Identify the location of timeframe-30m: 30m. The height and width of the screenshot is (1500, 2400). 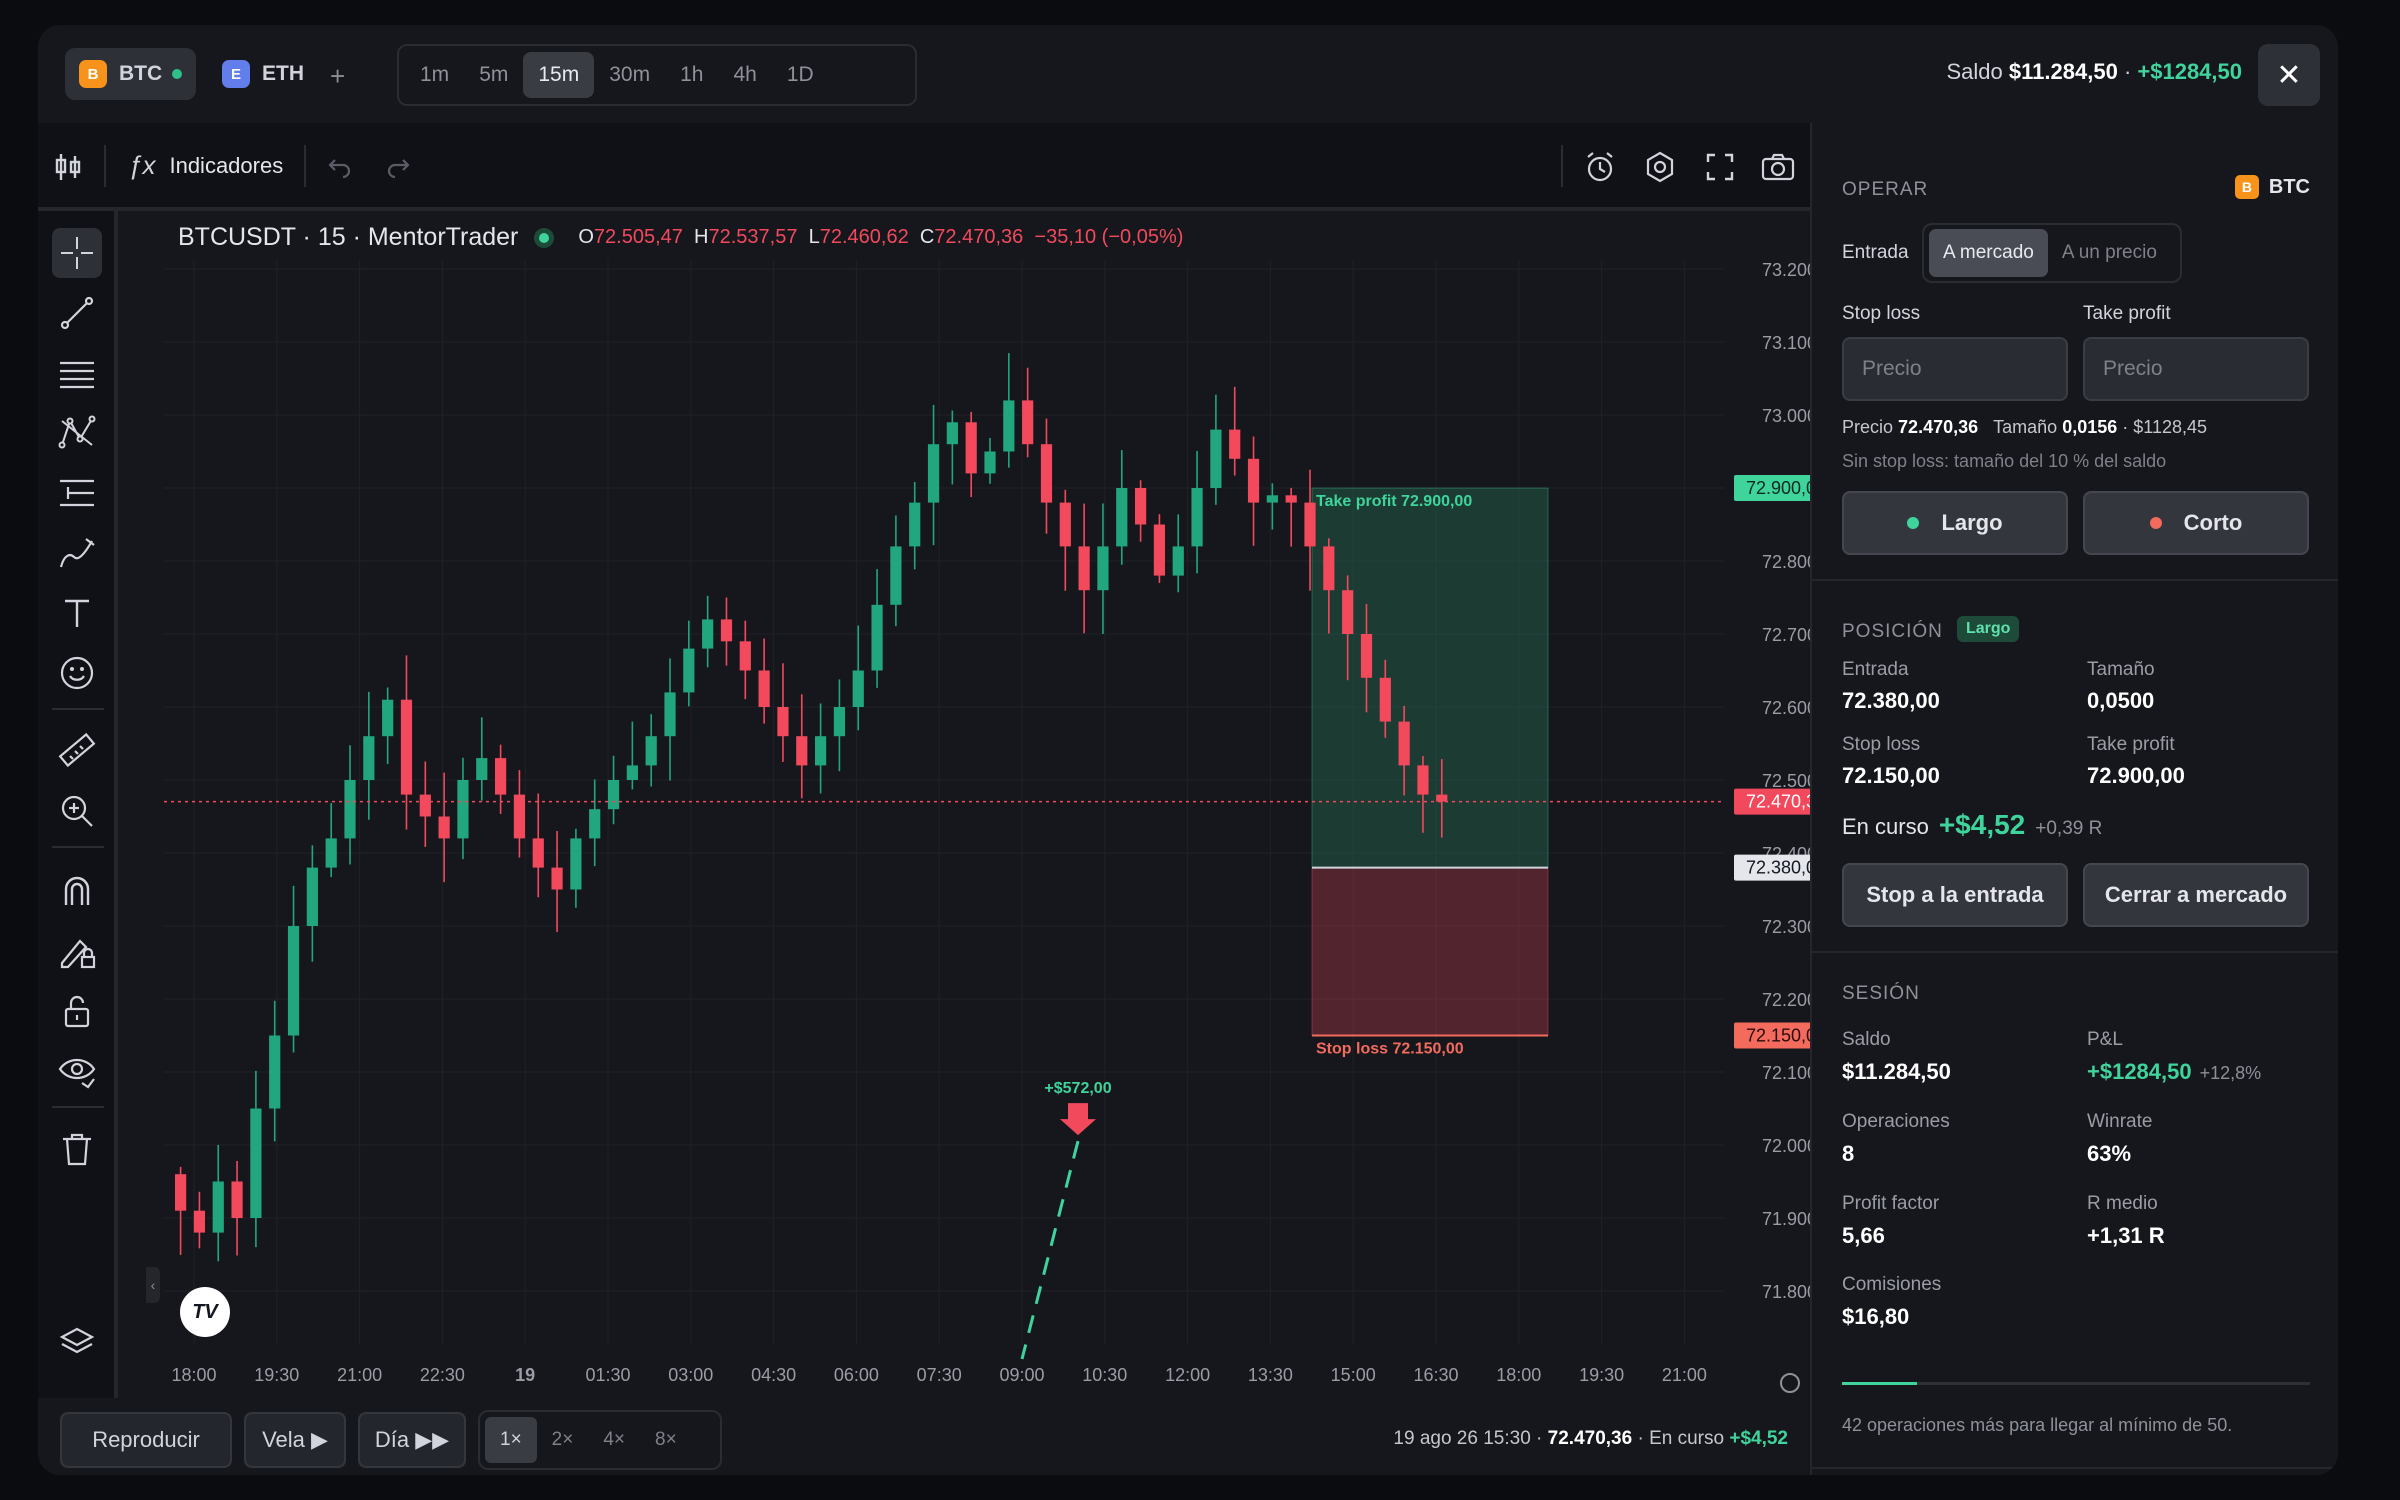
(629, 75).